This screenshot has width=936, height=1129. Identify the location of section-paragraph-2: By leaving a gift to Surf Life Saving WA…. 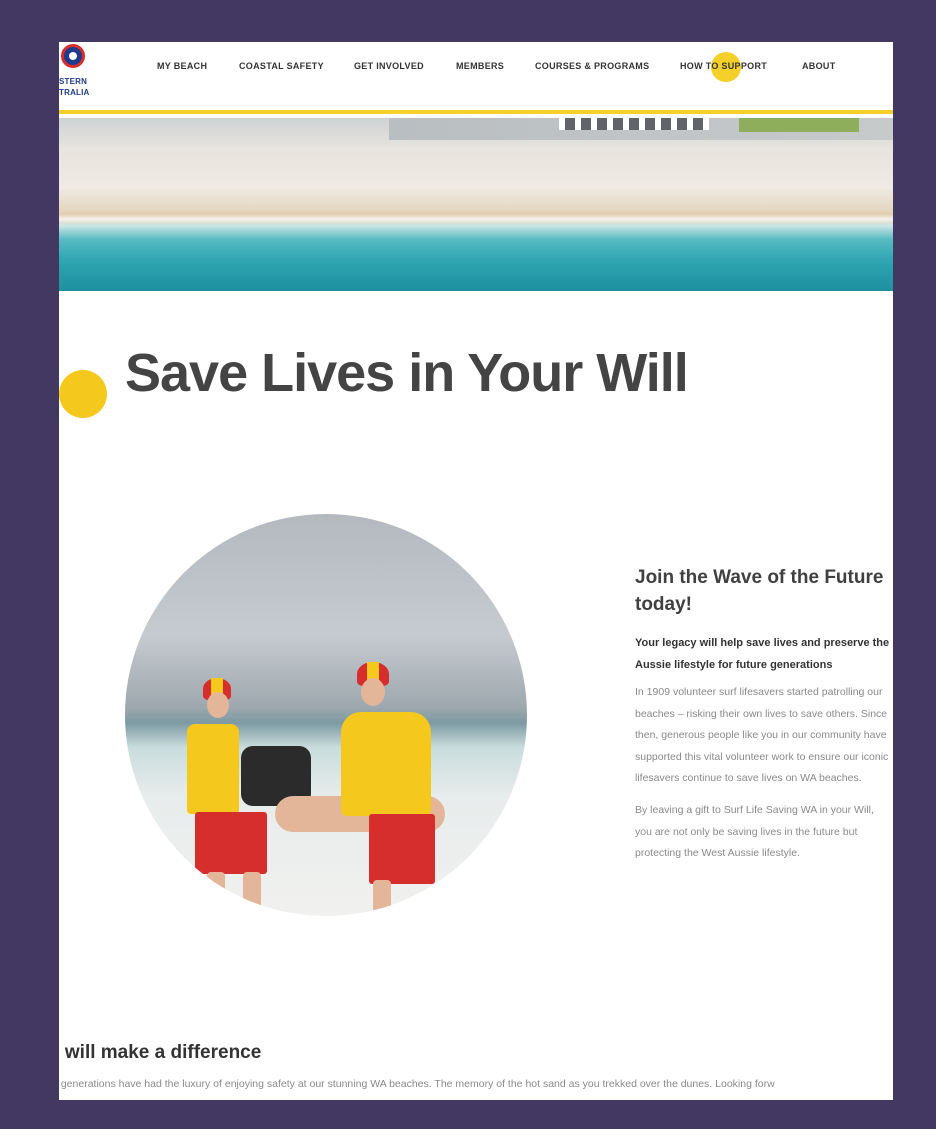
(754, 831).